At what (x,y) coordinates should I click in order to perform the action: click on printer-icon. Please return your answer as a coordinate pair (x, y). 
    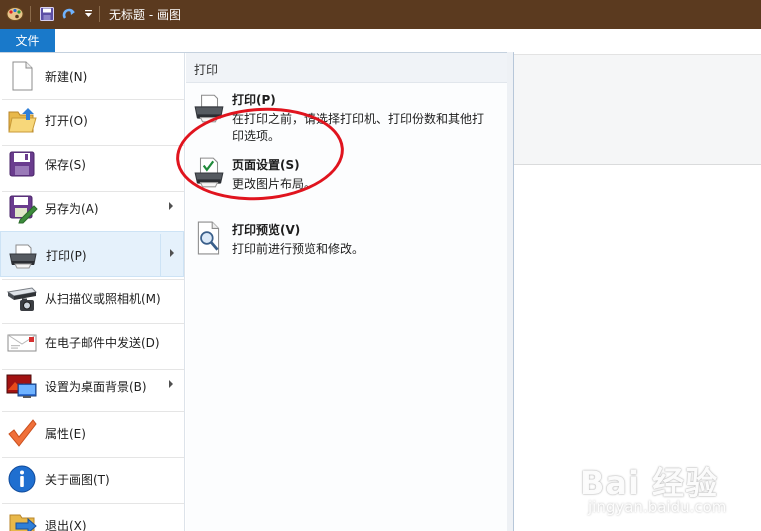
    Looking at the image, I should click on (23, 255).